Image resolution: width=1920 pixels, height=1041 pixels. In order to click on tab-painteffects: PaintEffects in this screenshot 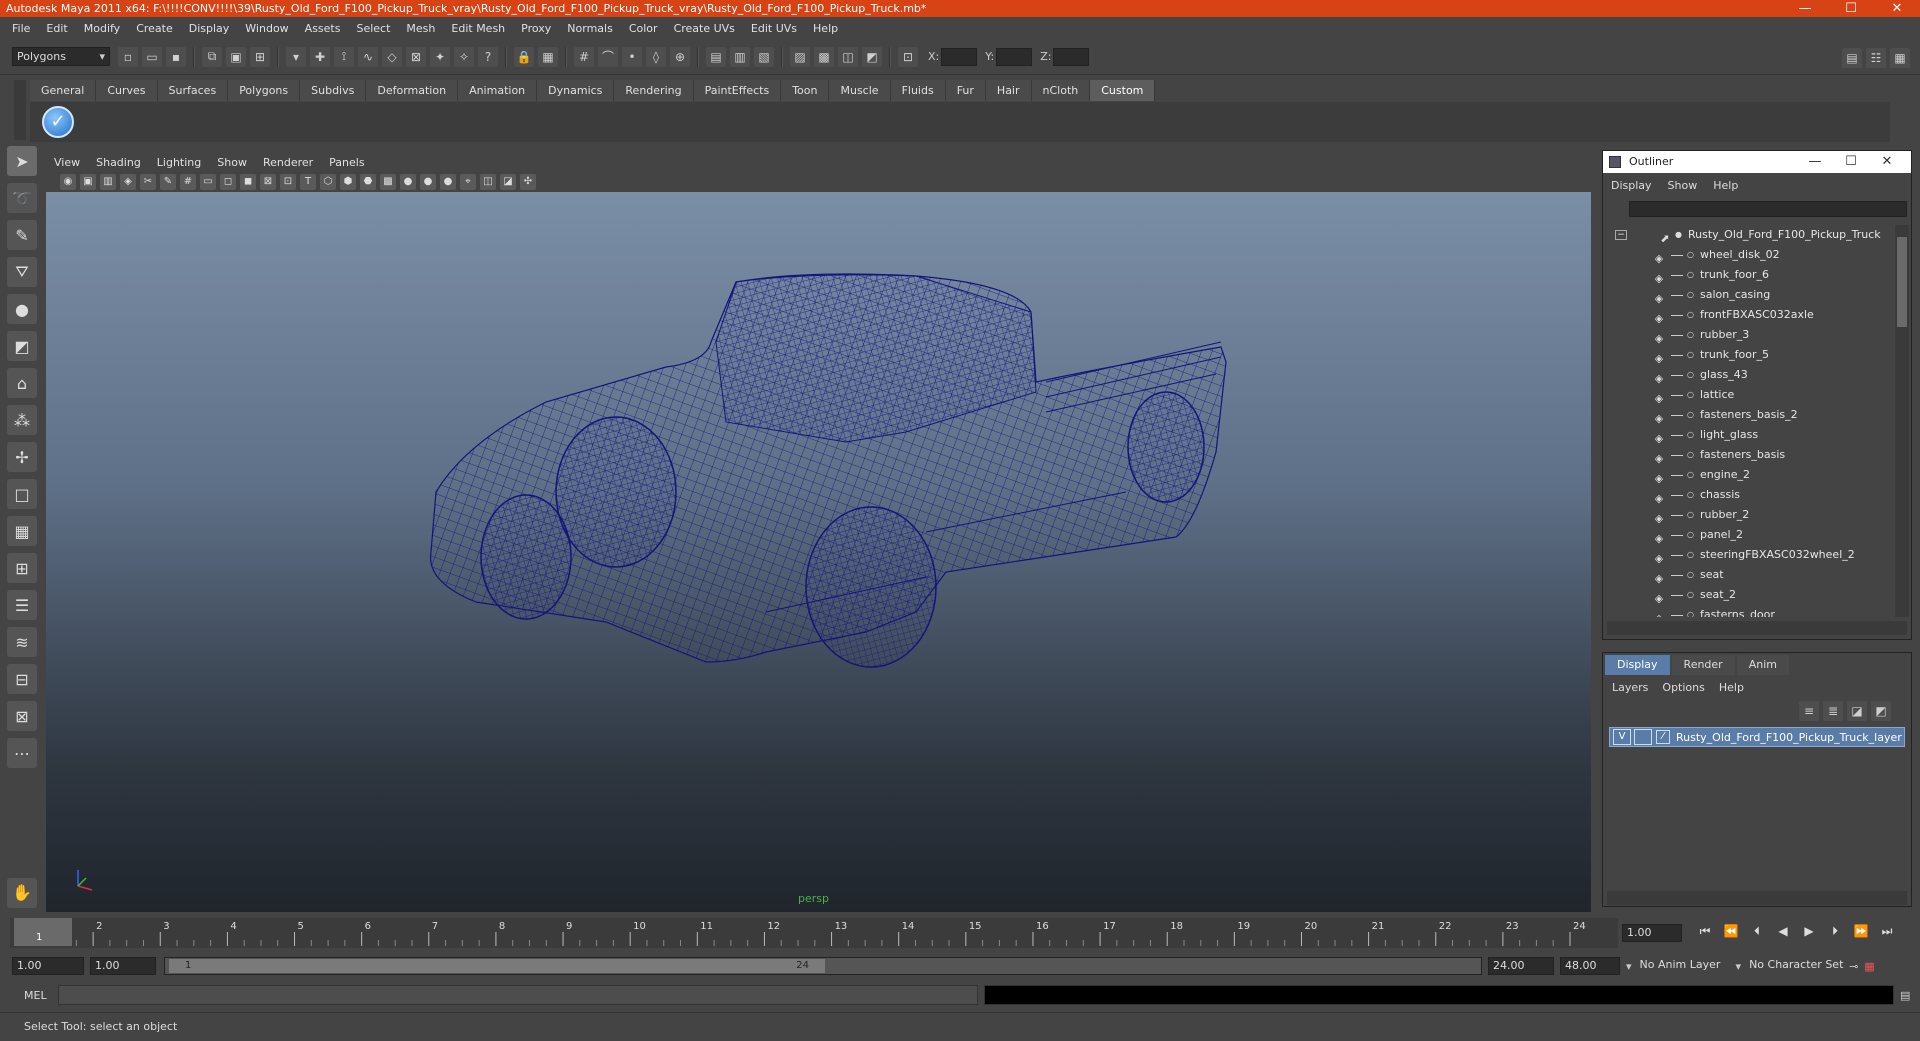, I will do `click(737, 90)`.